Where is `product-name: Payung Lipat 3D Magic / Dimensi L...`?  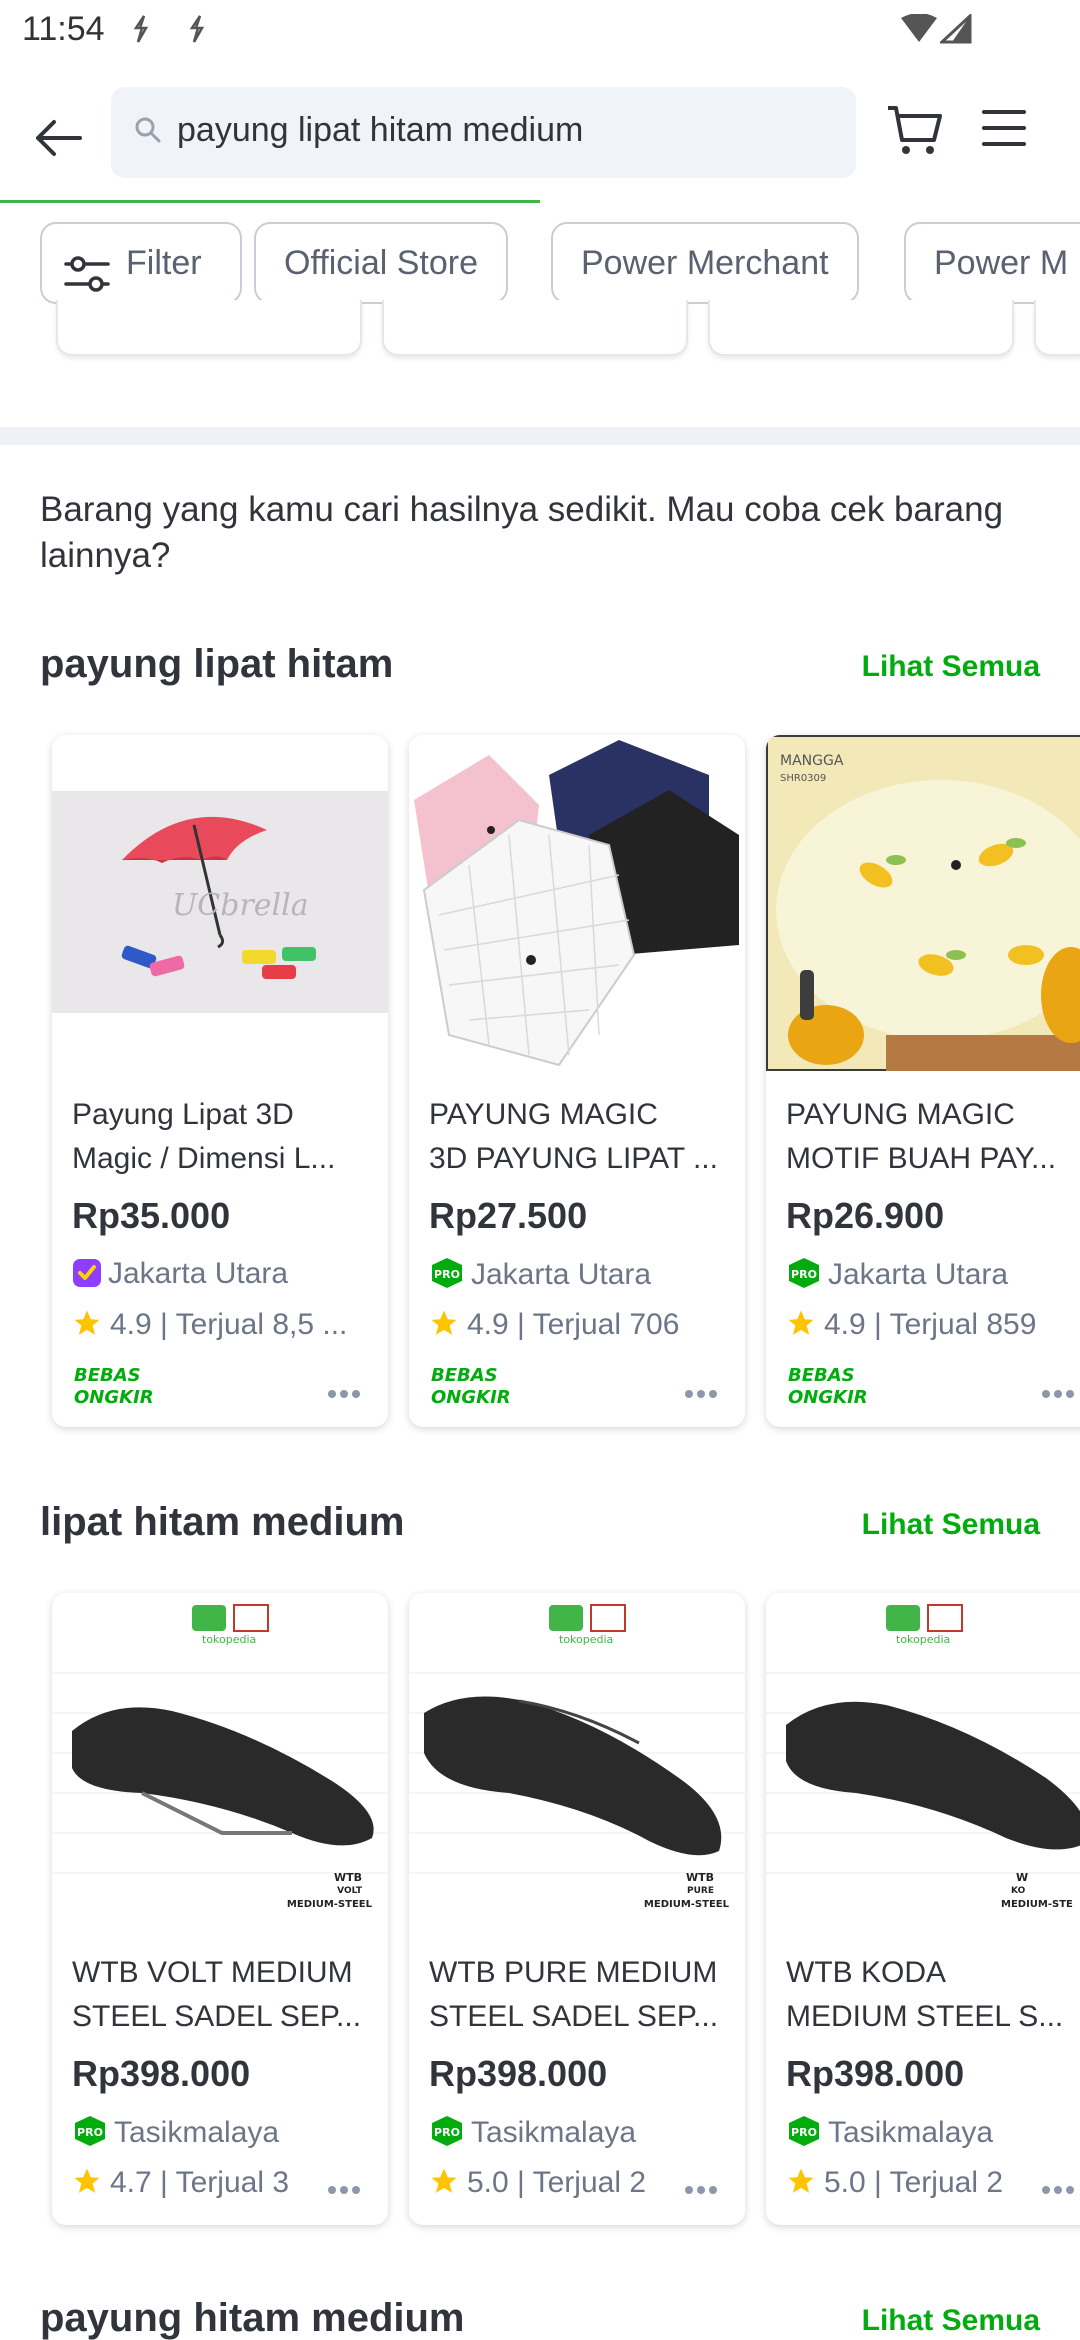 product-name: Payung Lipat 3D Magic / Dimensi L... is located at coordinates (204, 1136).